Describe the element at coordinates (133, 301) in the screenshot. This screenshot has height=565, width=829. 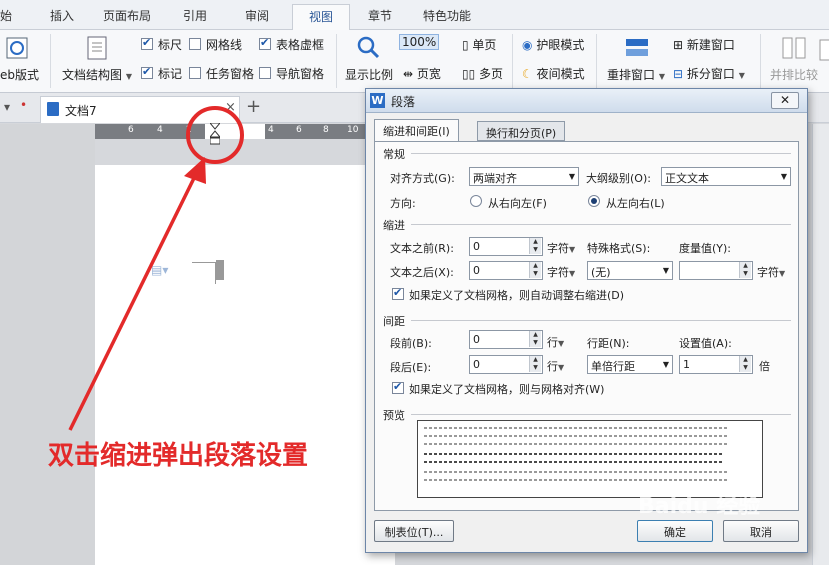
I see `annotation-arrow-shaft` at that location.